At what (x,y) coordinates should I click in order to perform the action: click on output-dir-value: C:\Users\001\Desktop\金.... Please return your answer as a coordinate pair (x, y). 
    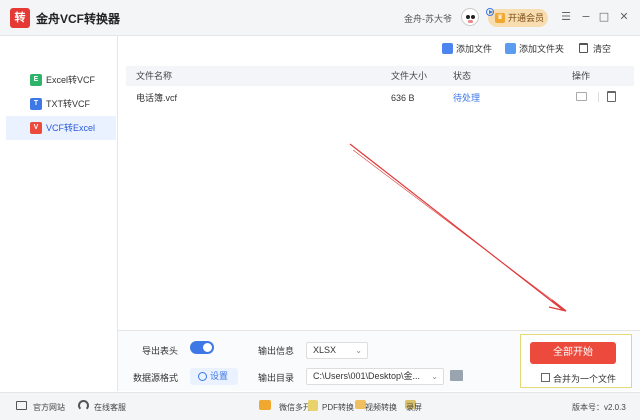
    Looking at the image, I should click on (367, 376).